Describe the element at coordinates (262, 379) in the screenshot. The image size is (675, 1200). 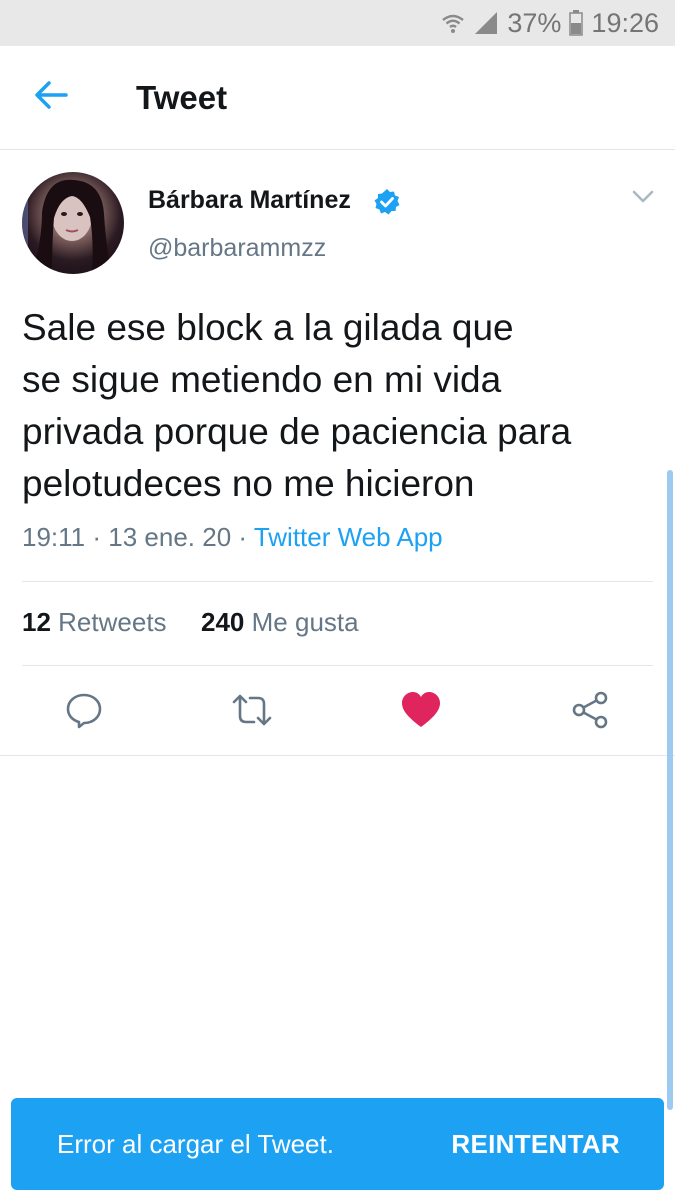
I see `tweet-text-line: se sigue metiendo en mi vida` at that location.